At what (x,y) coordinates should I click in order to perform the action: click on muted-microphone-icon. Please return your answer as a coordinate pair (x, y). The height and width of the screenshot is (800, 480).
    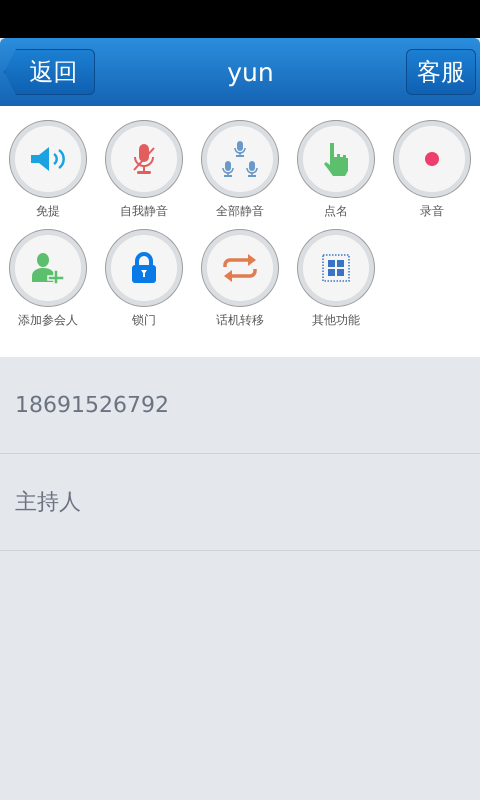
    Looking at the image, I should click on (144, 159).